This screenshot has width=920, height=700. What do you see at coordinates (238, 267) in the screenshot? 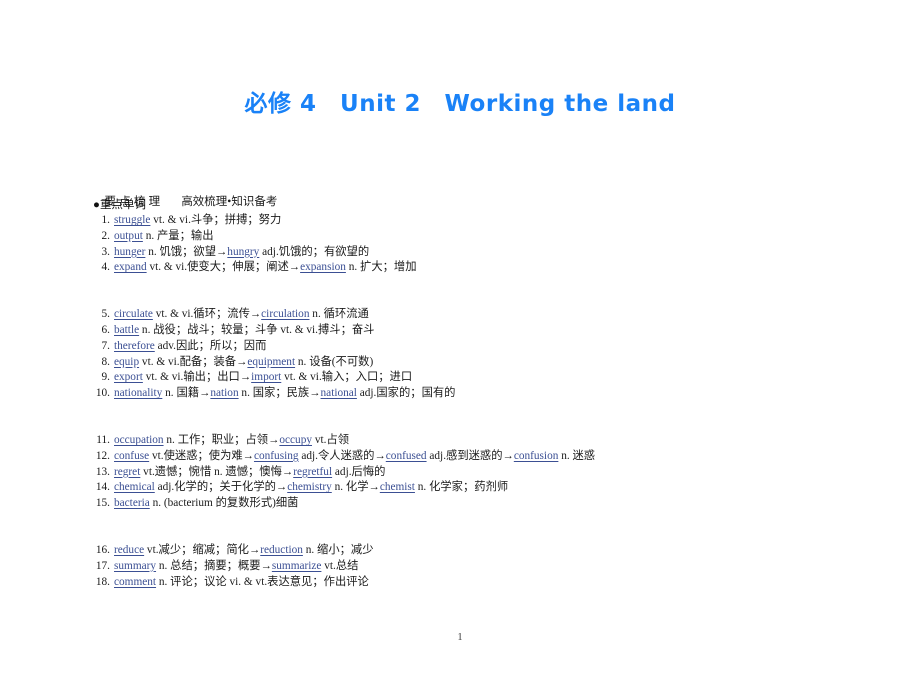
I see `entry-definition: 使变大；伸展；阐述` at bounding box center [238, 267].